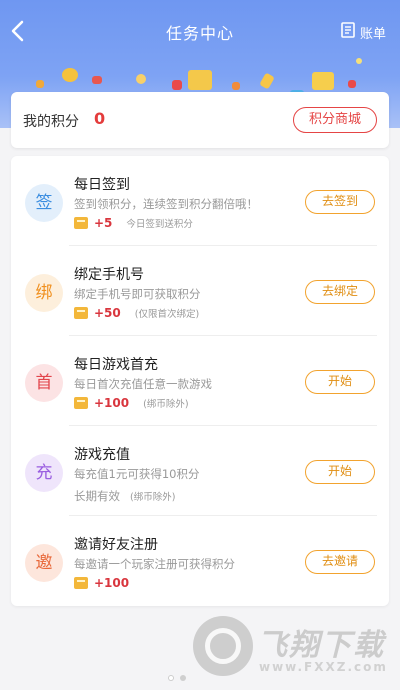 The height and width of the screenshot is (690, 400). What do you see at coordinates (350, 32) in the screenshot?
I see `receipt-icon` at bounding box center [350, 32].